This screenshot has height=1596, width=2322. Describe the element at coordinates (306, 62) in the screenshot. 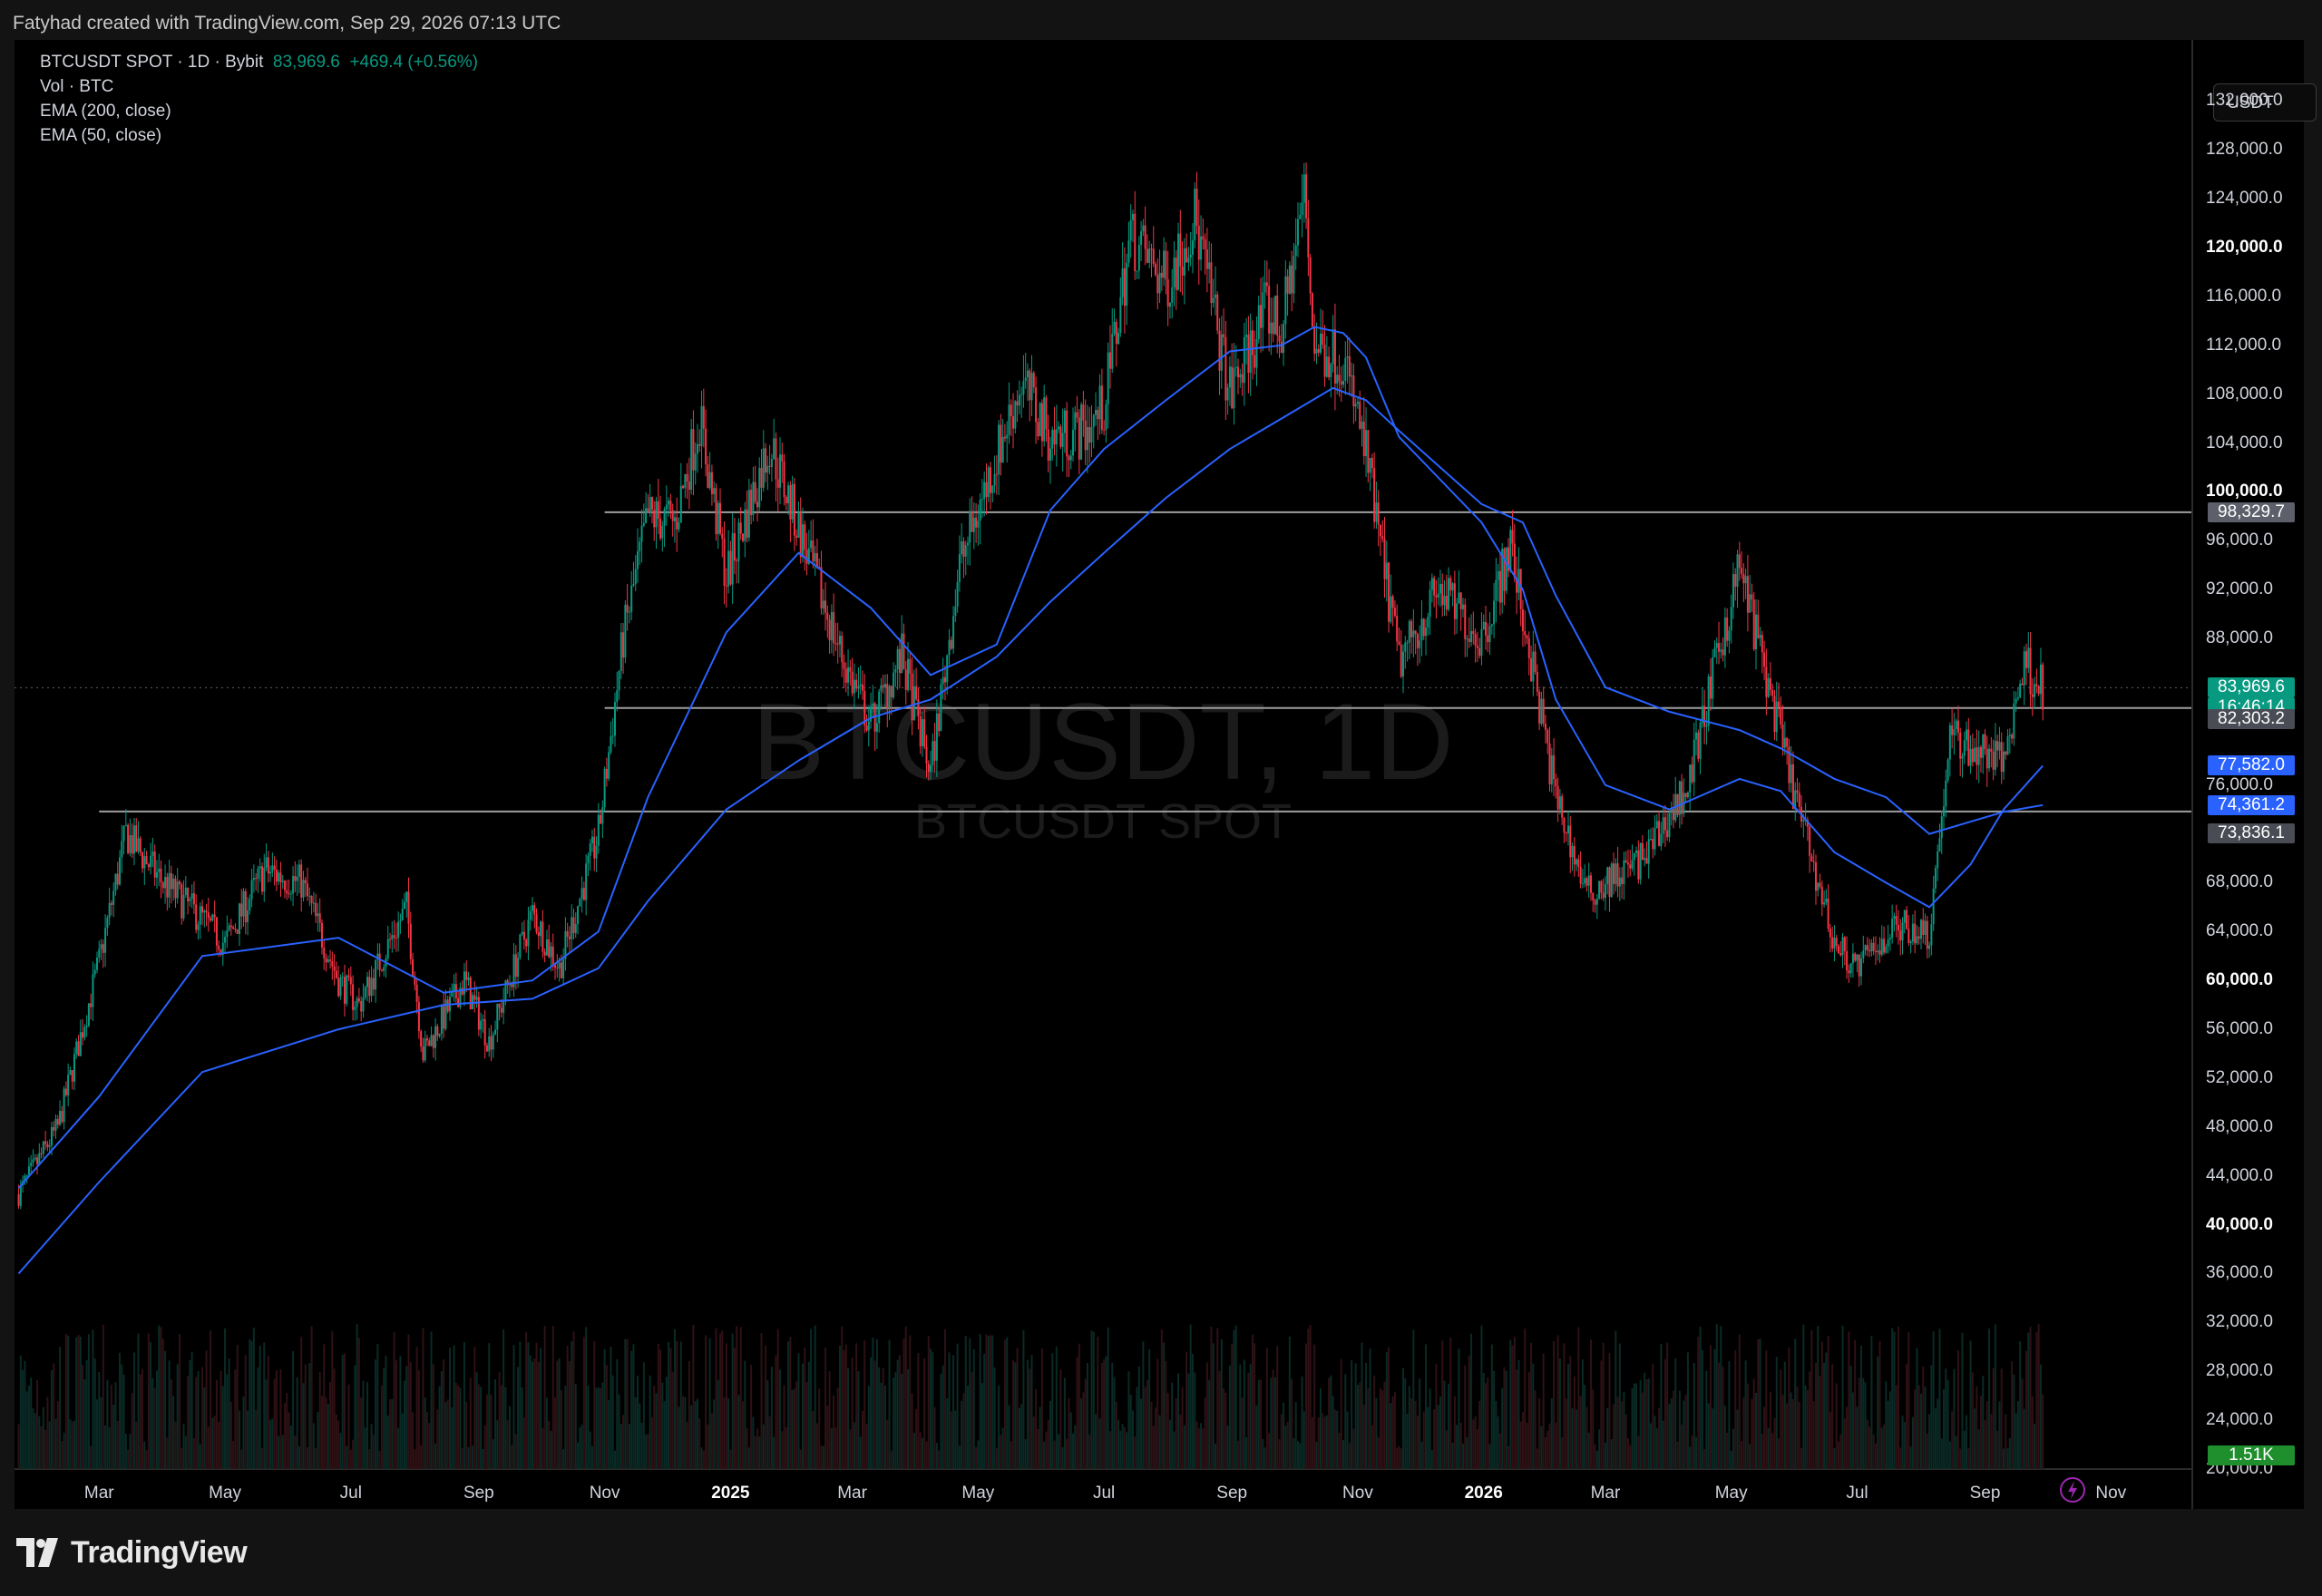

I see `legend-last-price: 83,969.6` at that location.